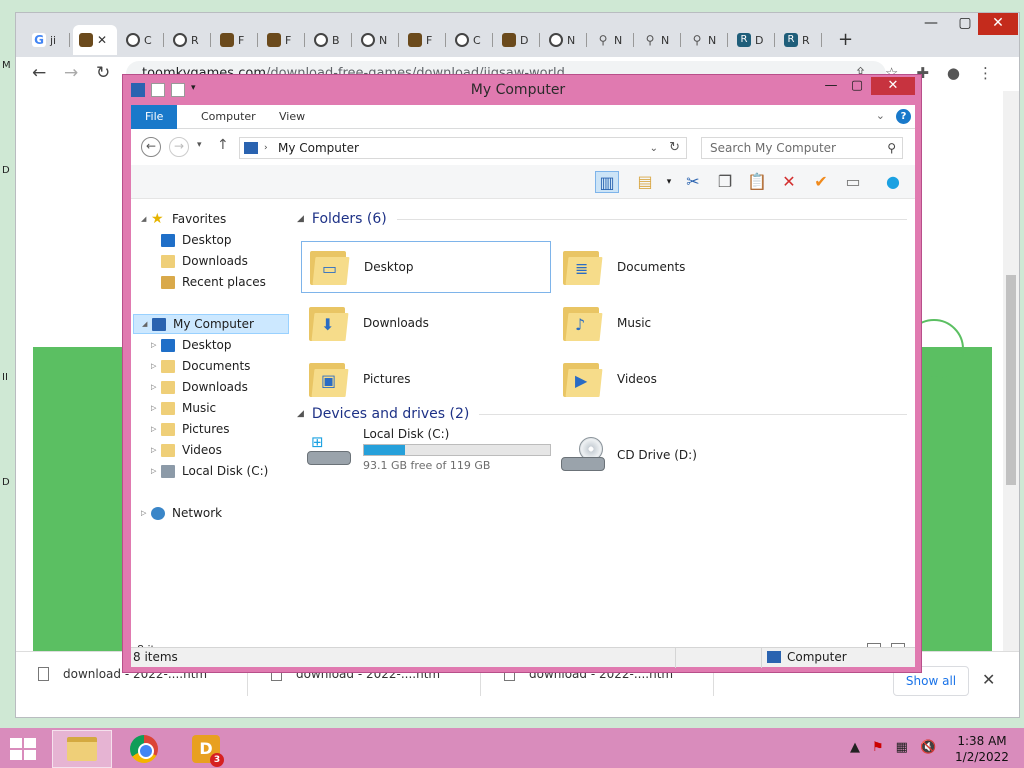  Describe the element at coordinates (893, 182) in the screenshot. I see `globe-icon: ●` at that location.